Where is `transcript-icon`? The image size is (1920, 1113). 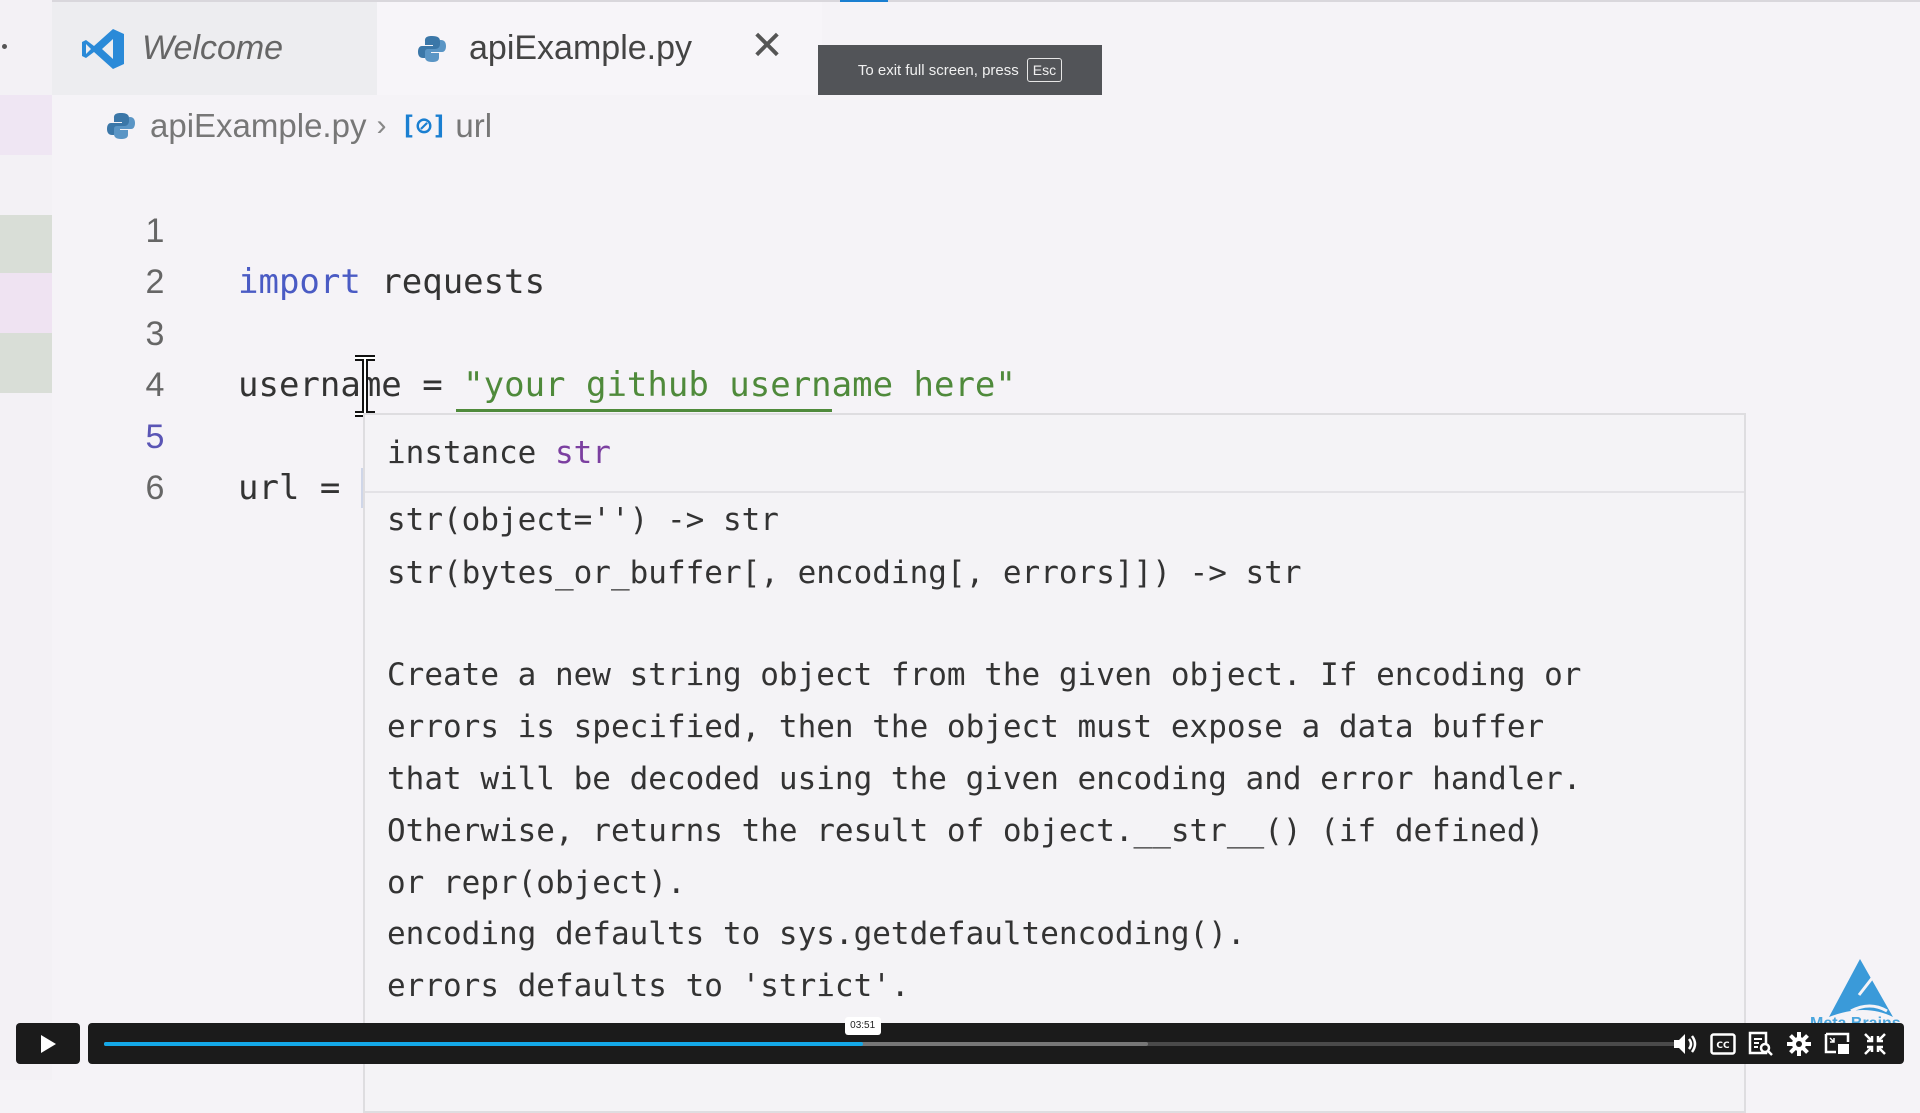 transcript-icon is located at coordinates (1760, 1043).